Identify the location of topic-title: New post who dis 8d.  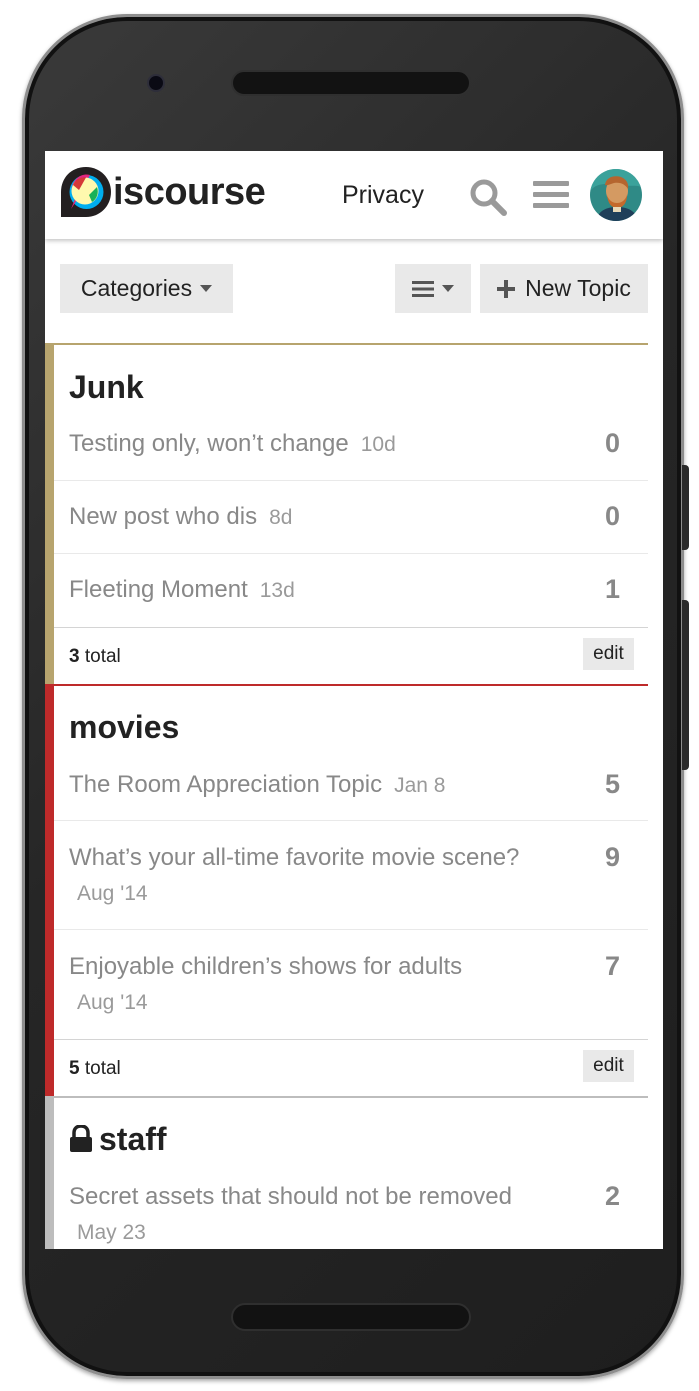
(180, 517).